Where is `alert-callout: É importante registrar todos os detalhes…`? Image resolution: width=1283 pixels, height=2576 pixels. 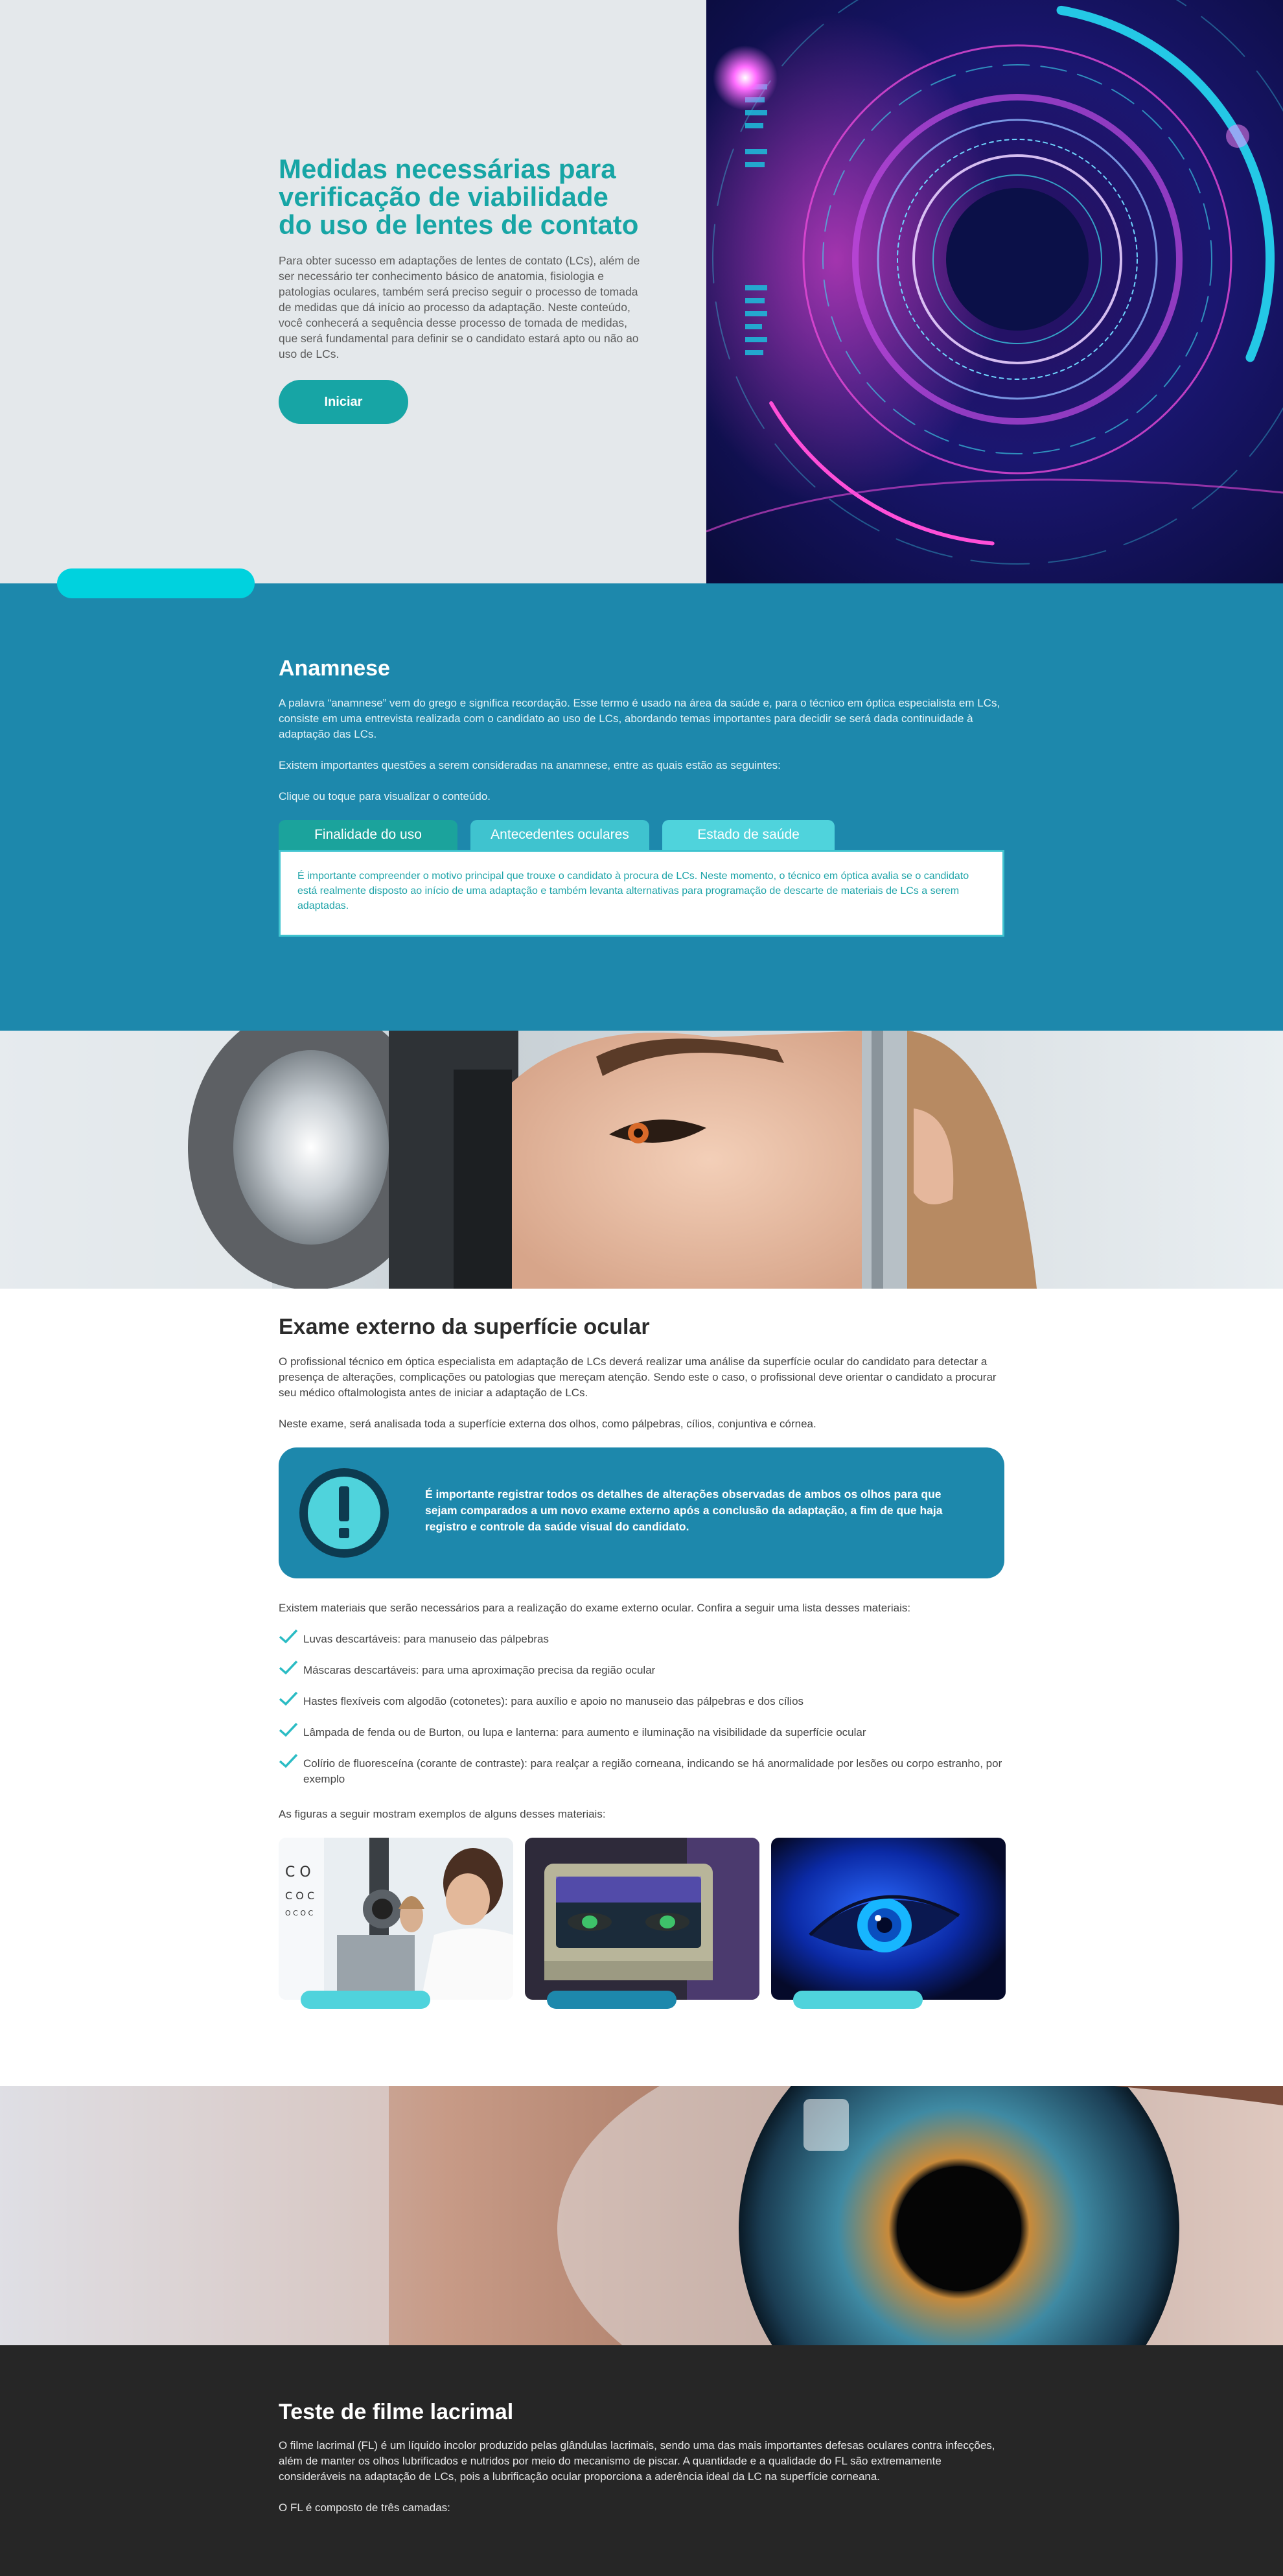 alert-callout: É importante registrar todos os detalhes… is located at coordinates (641, 1512).